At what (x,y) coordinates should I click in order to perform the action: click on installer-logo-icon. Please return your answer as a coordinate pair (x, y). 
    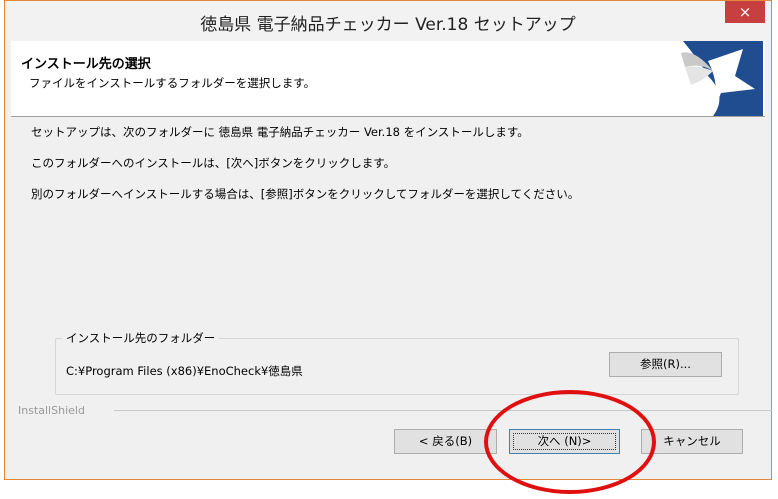
    Looking at the image, I should click on (718, 78).